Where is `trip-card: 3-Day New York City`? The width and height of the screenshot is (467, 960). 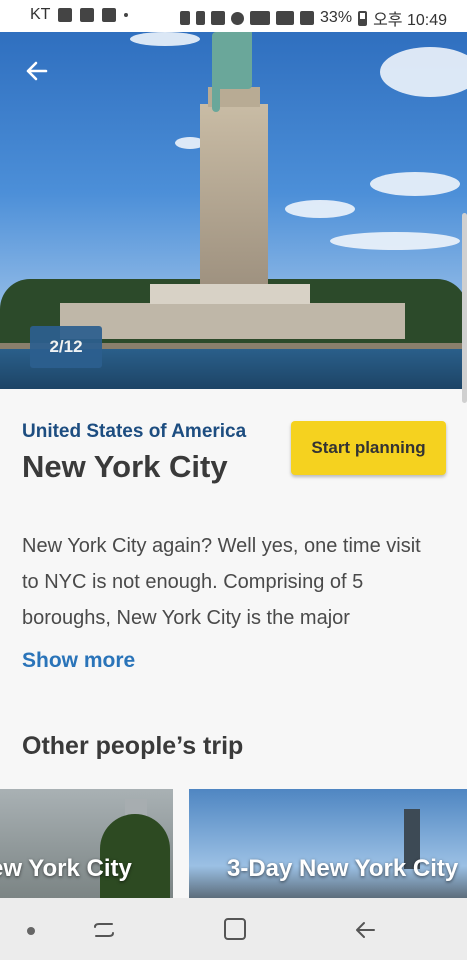
trip-card: 3-Day New York City is located at coordinates (328, 844).